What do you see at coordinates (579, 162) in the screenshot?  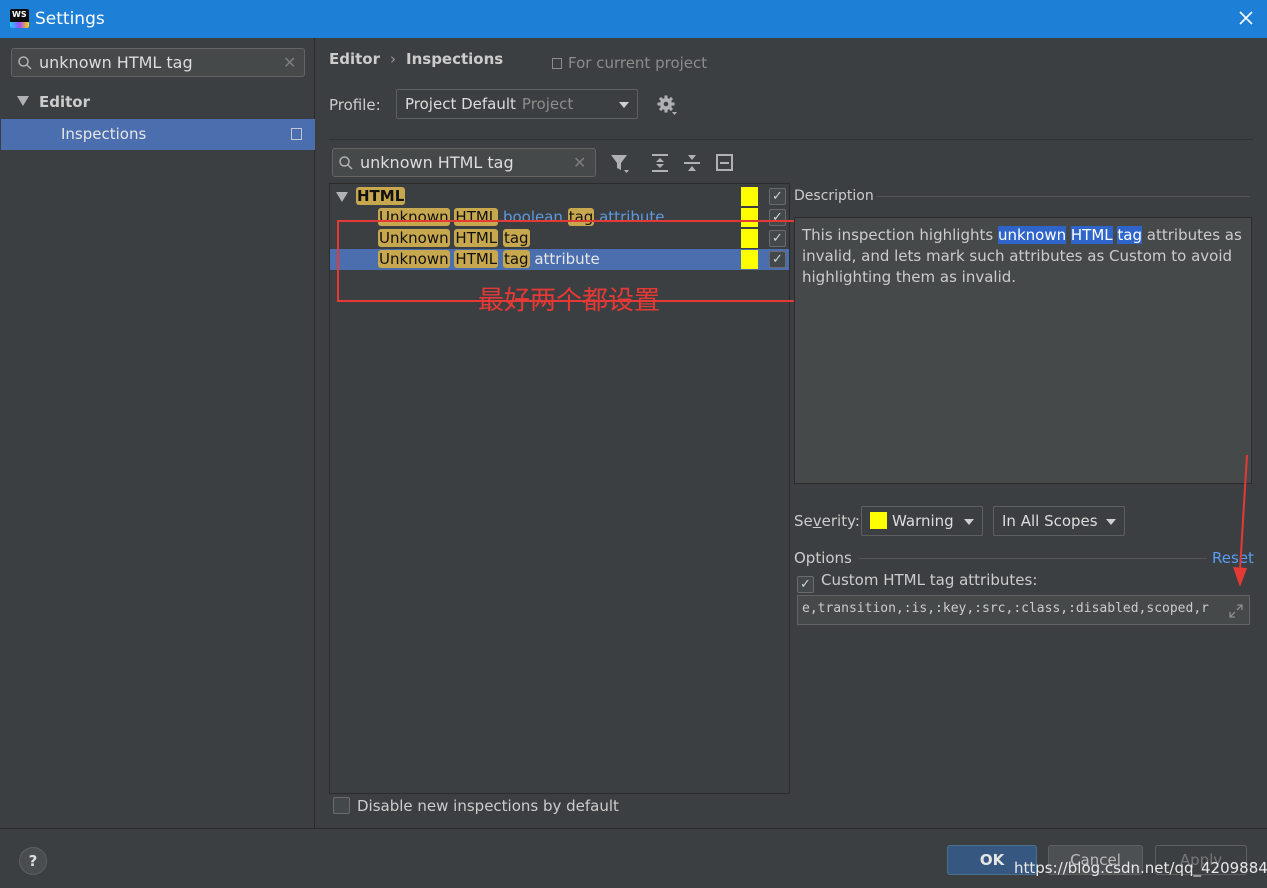 I see `clear-filter-icon: ✕` at bounding box center [579, 162].